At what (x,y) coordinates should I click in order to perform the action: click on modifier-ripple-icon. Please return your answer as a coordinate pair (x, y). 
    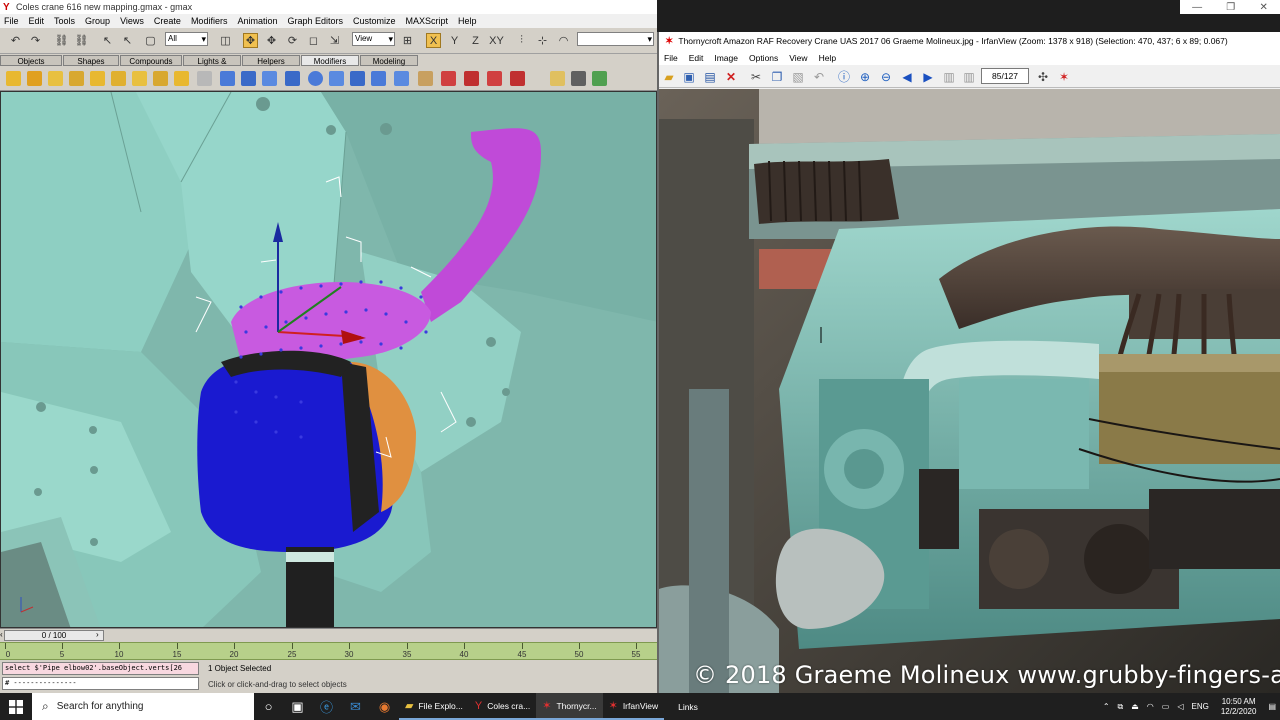
    Looking at the image, I should click on (139, 78).